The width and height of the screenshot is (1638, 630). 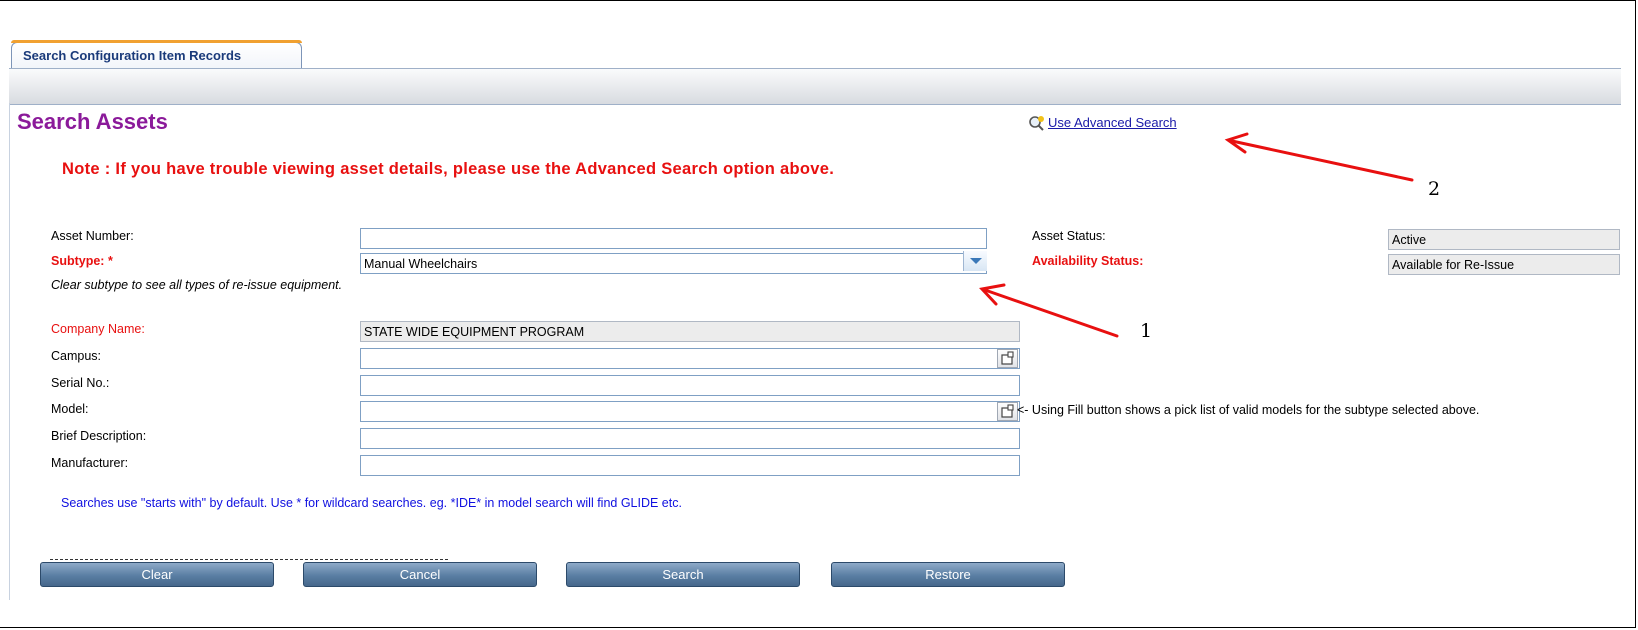 I want to click on annotation-label-2: 2, so click(x=1434, y=189).